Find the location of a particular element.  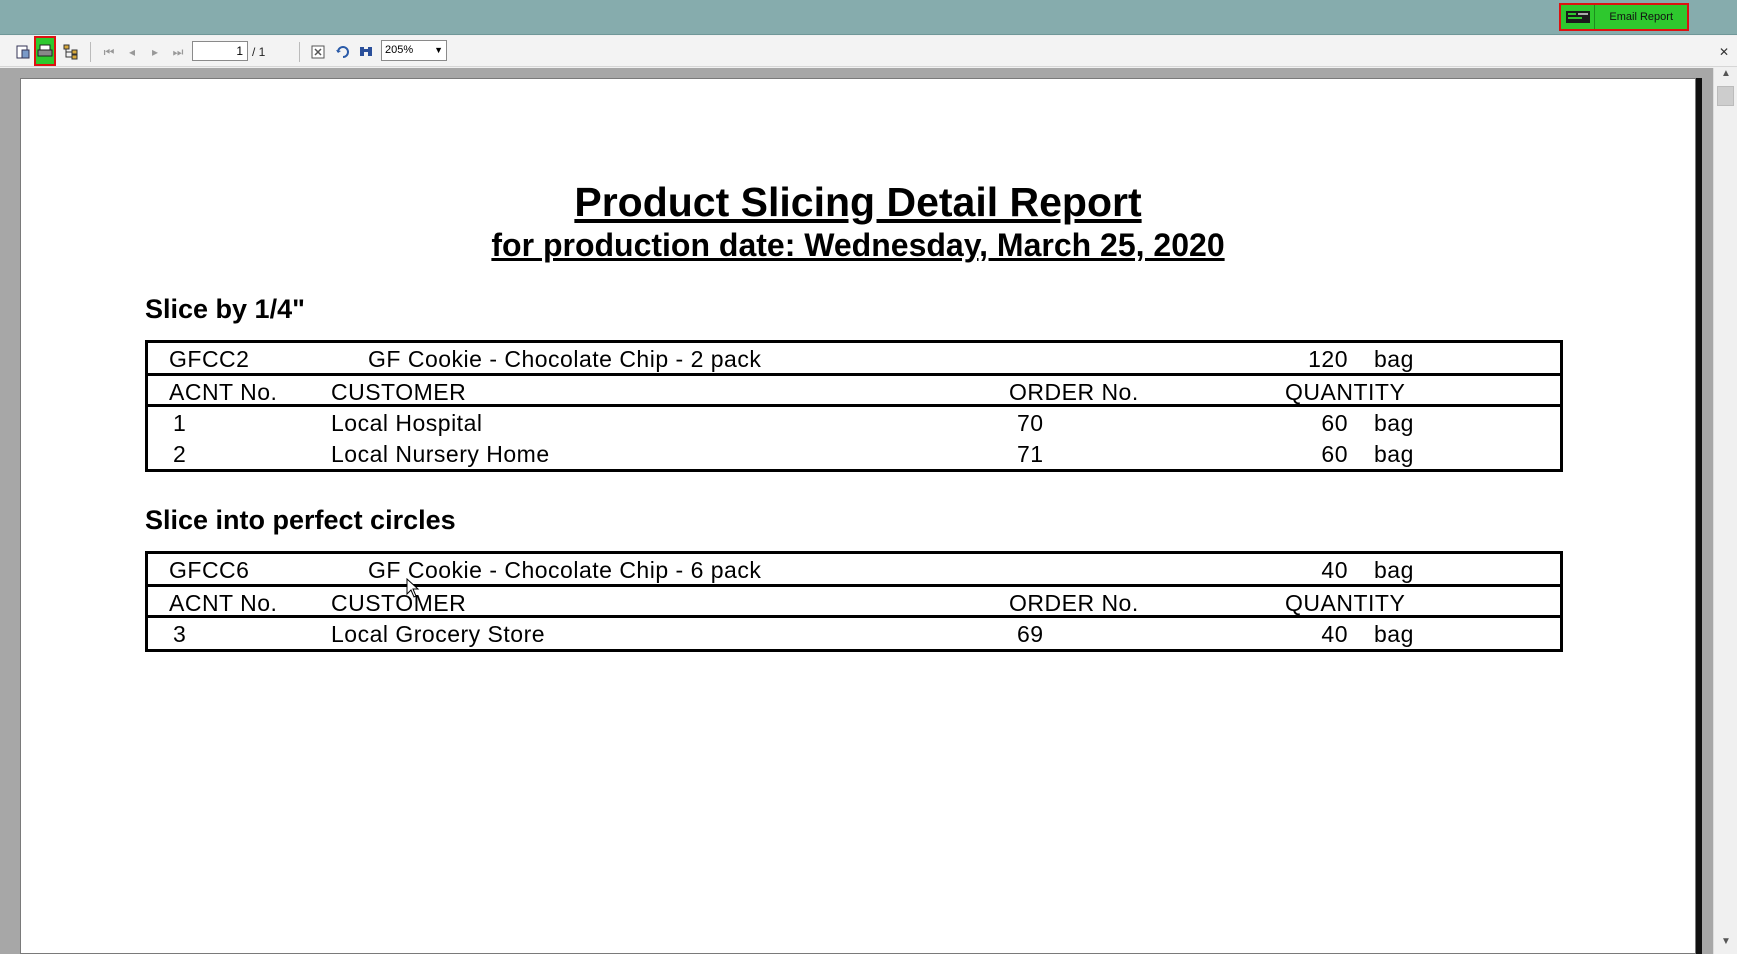

customer-cell: Local Hospital is located at coordinates (407, 423).